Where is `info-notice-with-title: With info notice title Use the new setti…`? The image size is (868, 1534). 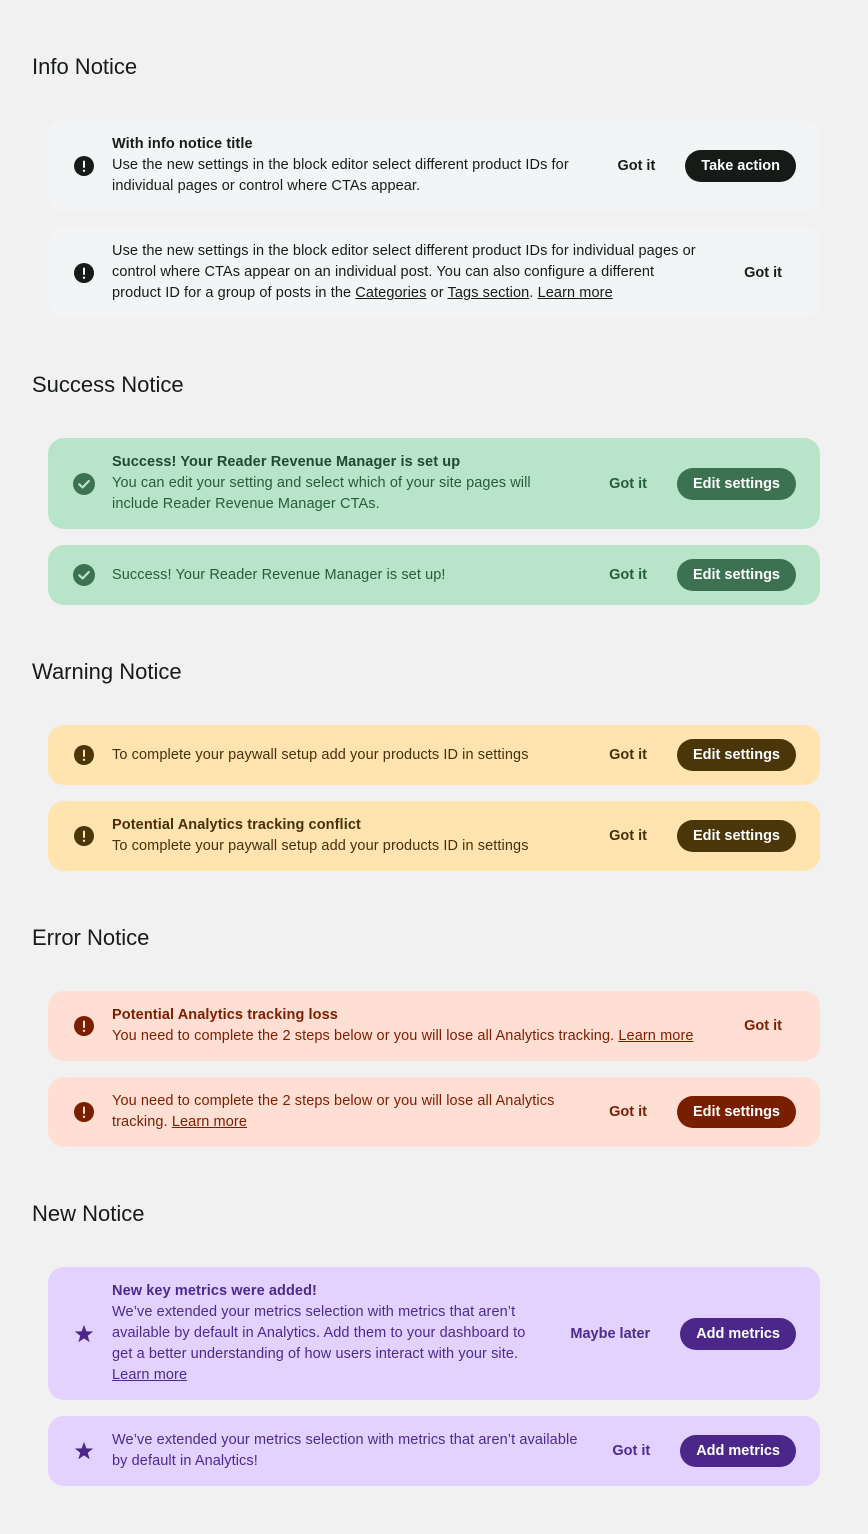 info-notice-with-title: With info notice title Use the new setti… is located at coordinates (434, 165).